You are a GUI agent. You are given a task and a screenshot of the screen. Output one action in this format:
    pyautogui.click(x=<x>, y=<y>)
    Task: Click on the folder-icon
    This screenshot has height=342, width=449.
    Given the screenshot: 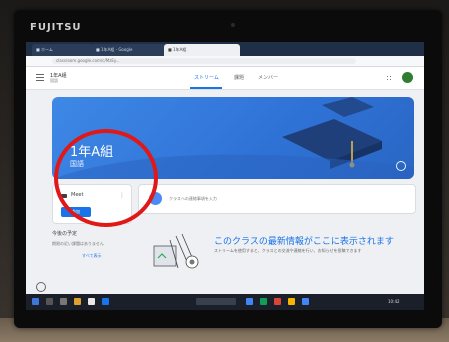 What is the action you would take?
    pyautogui.click(x=77, y=301)
    